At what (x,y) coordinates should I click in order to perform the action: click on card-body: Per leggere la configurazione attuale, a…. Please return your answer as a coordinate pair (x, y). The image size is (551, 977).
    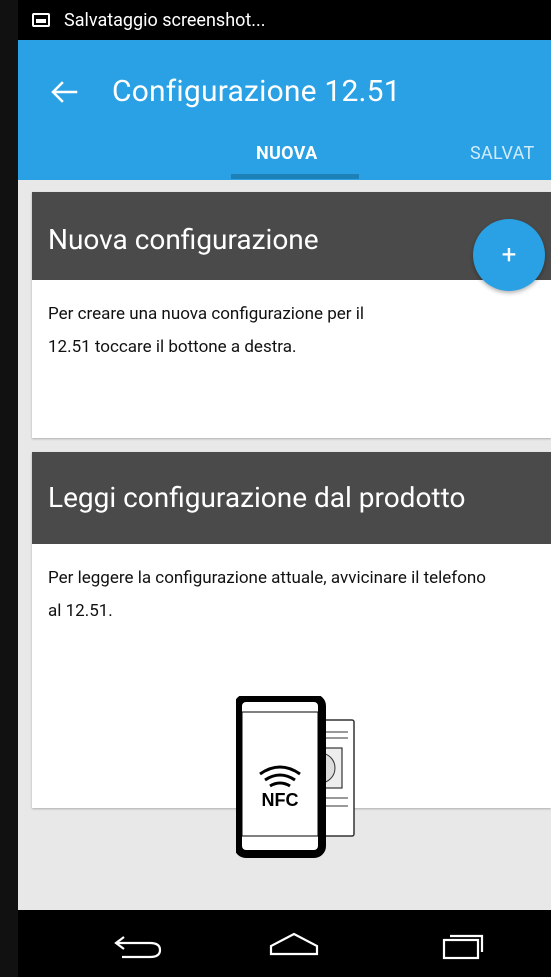
    Looking at the image, I should click on (291, 586).